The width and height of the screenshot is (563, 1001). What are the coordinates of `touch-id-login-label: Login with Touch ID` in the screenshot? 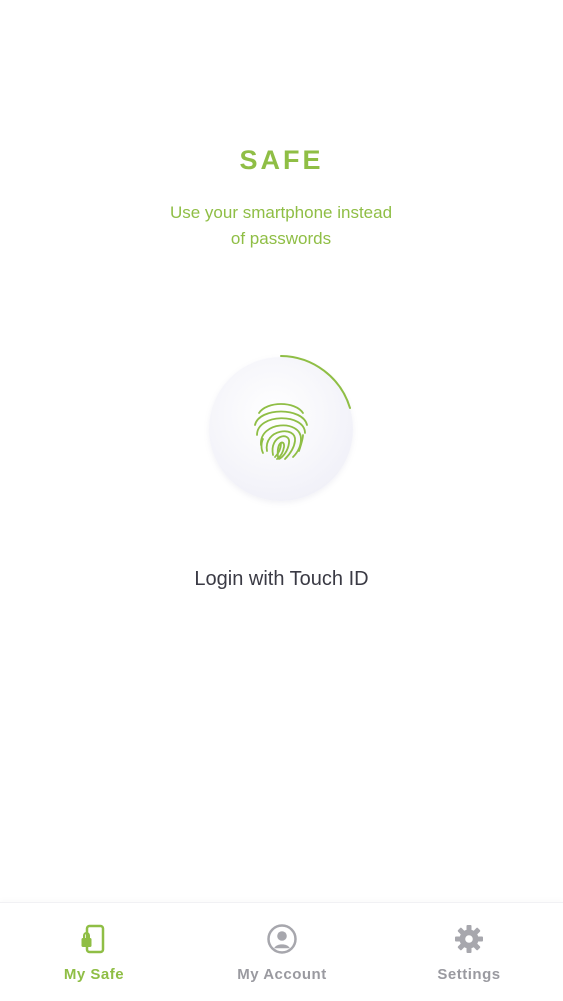 It's located at (281, 579).